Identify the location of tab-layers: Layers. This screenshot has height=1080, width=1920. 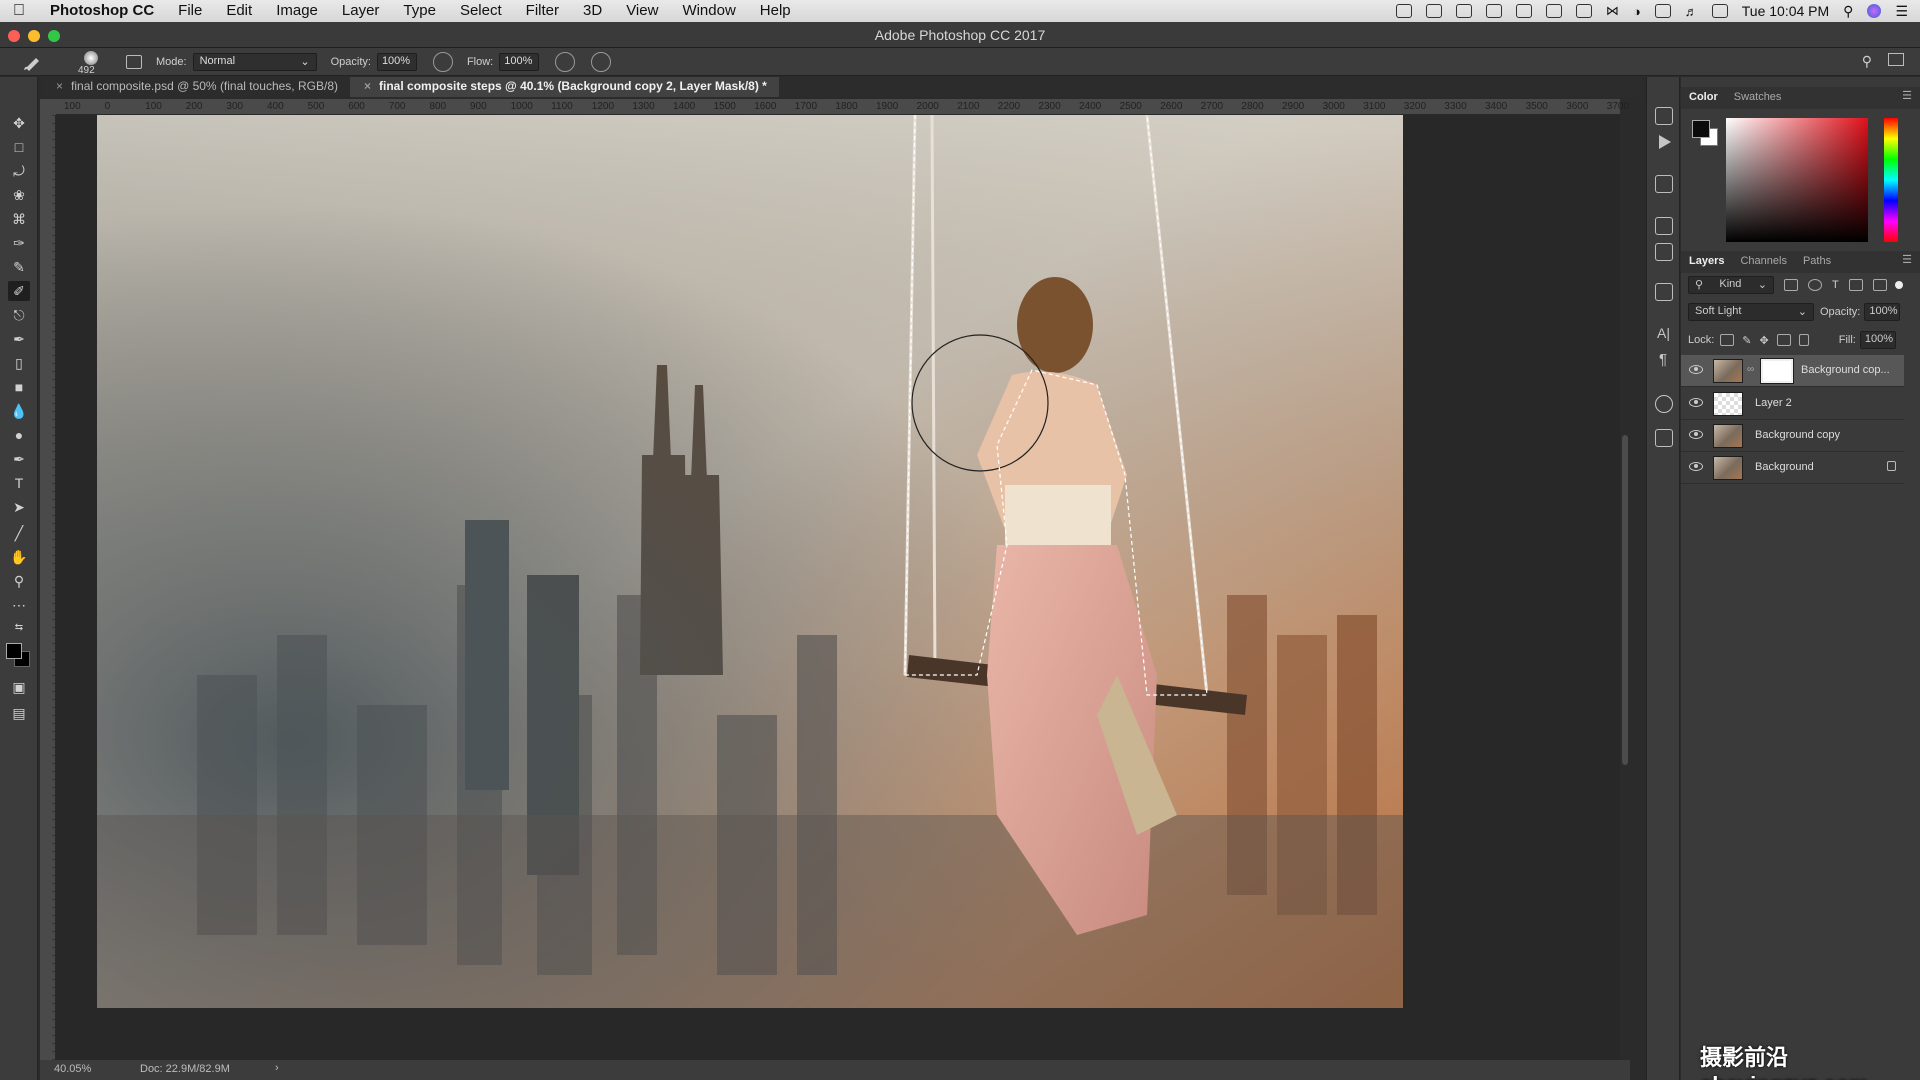
(1706, 262).